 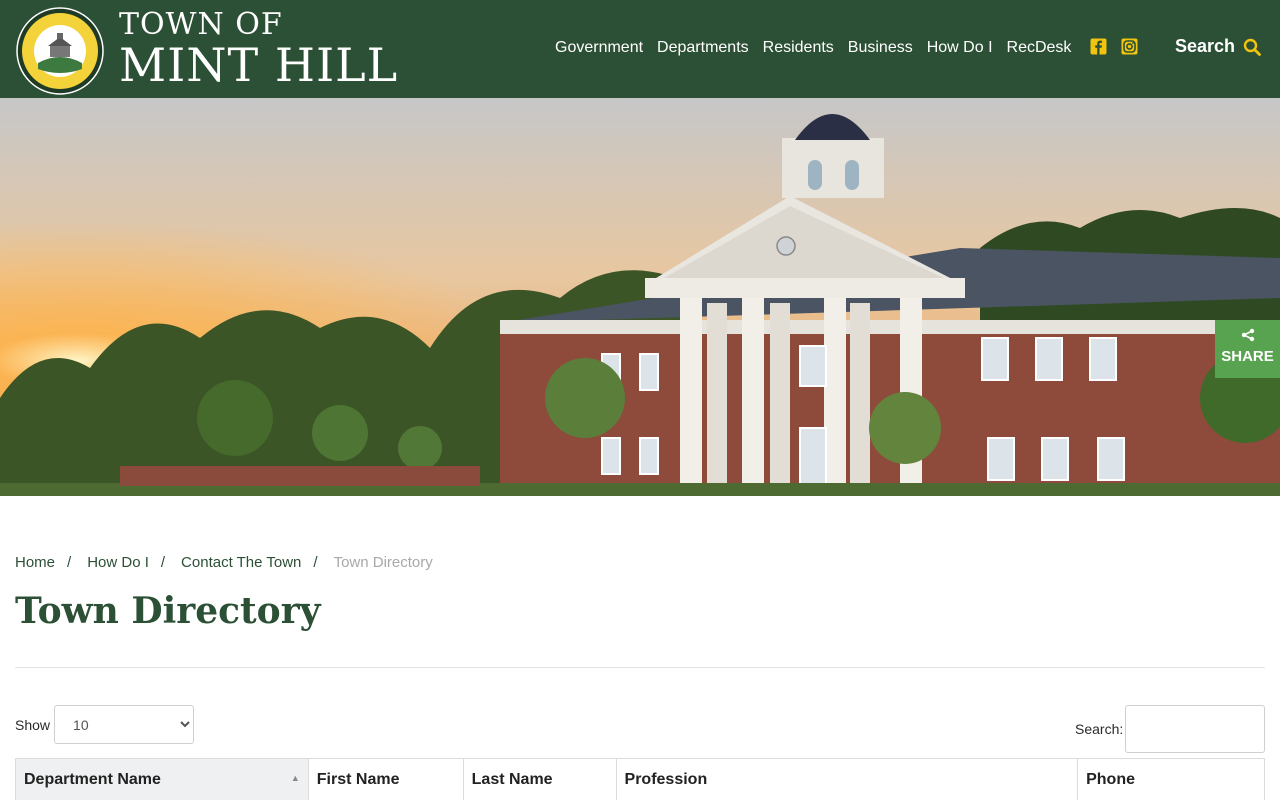 What do you see at coordinates (960, 48) in the screenshot?
I see `nav-how-do-i: How Do I` at bounding box center [960, 48].